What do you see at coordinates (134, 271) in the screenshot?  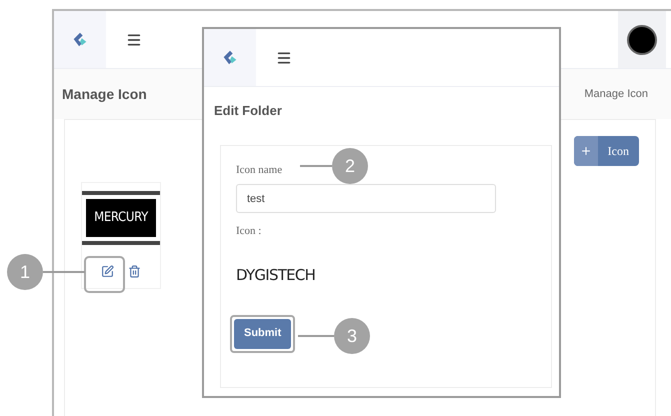 I see `delete-icon` at bounding box center [134, 271].